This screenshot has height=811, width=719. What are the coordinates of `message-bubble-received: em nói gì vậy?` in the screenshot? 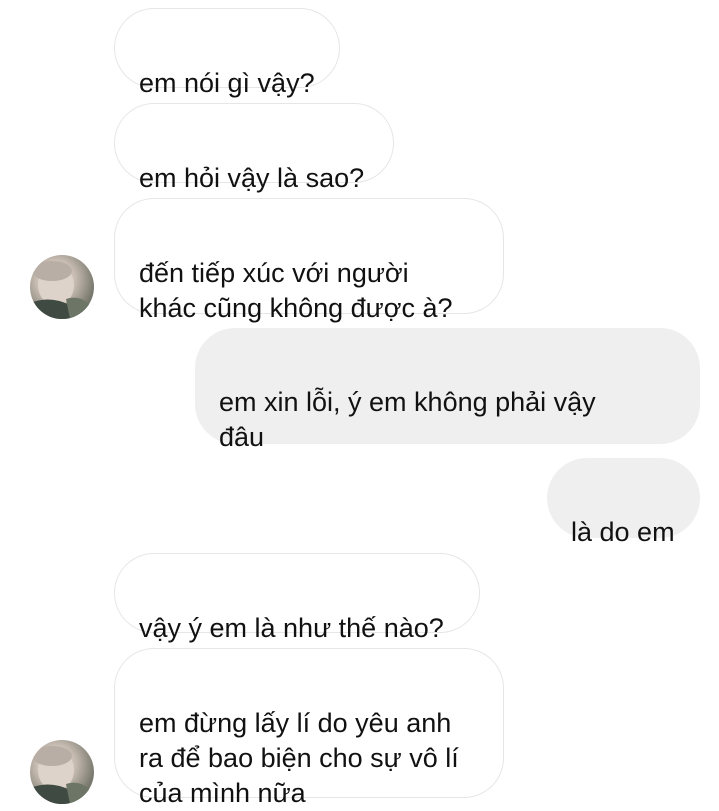 It's located at (227, 53).